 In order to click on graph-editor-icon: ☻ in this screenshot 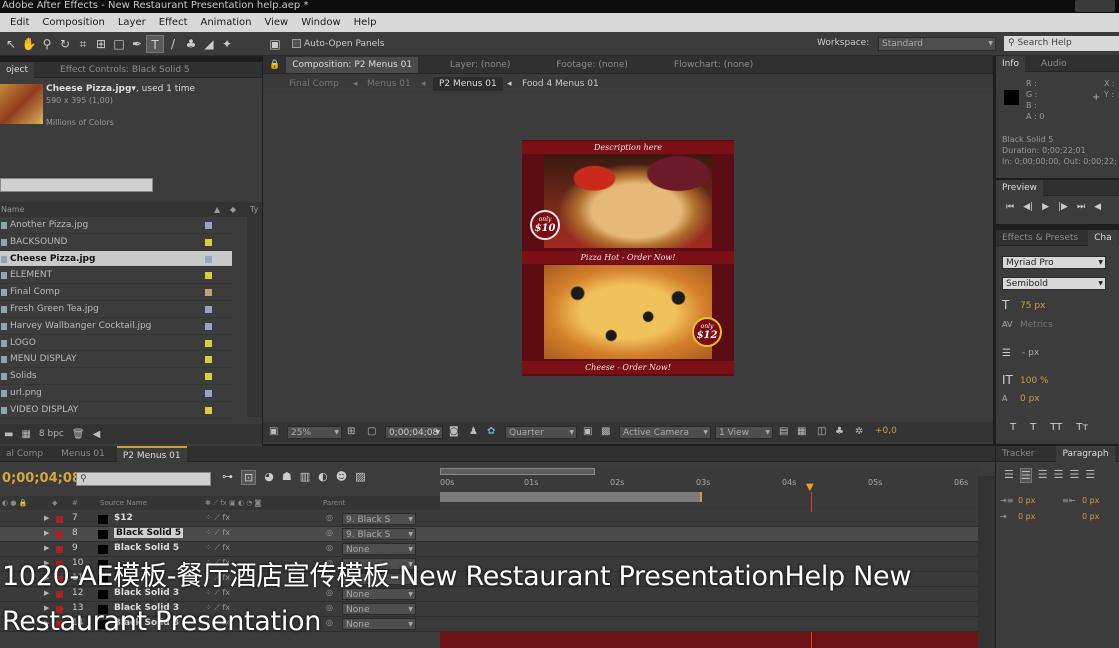, I will do `click(341, 477)`.